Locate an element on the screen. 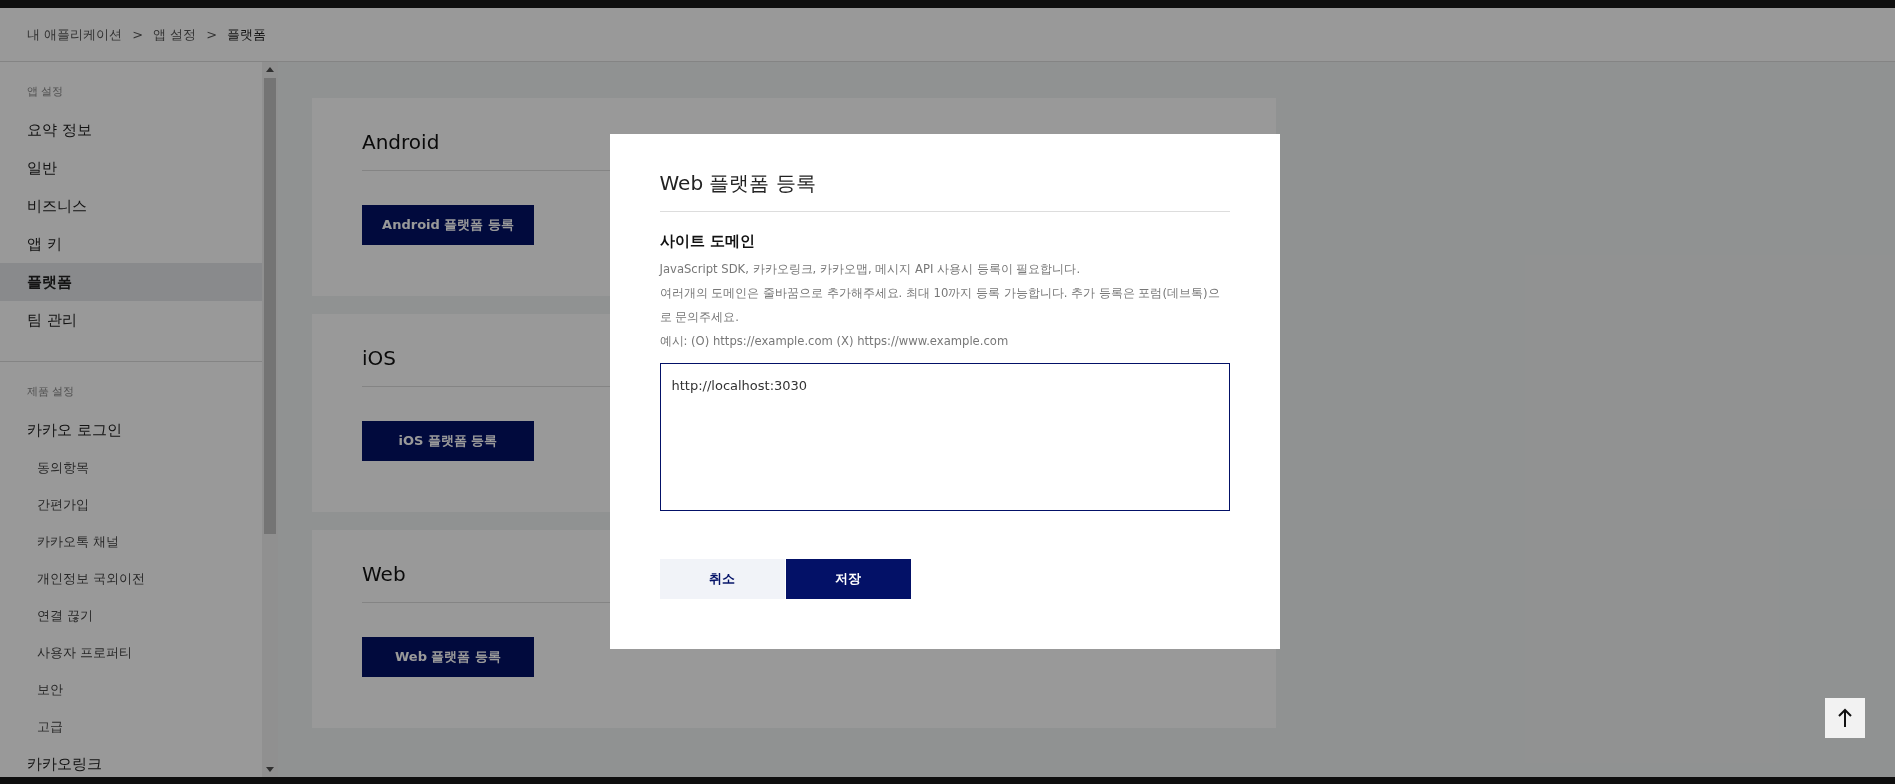  breadcrumb-link: 플랫폼 is located at coordinates (247, 34).